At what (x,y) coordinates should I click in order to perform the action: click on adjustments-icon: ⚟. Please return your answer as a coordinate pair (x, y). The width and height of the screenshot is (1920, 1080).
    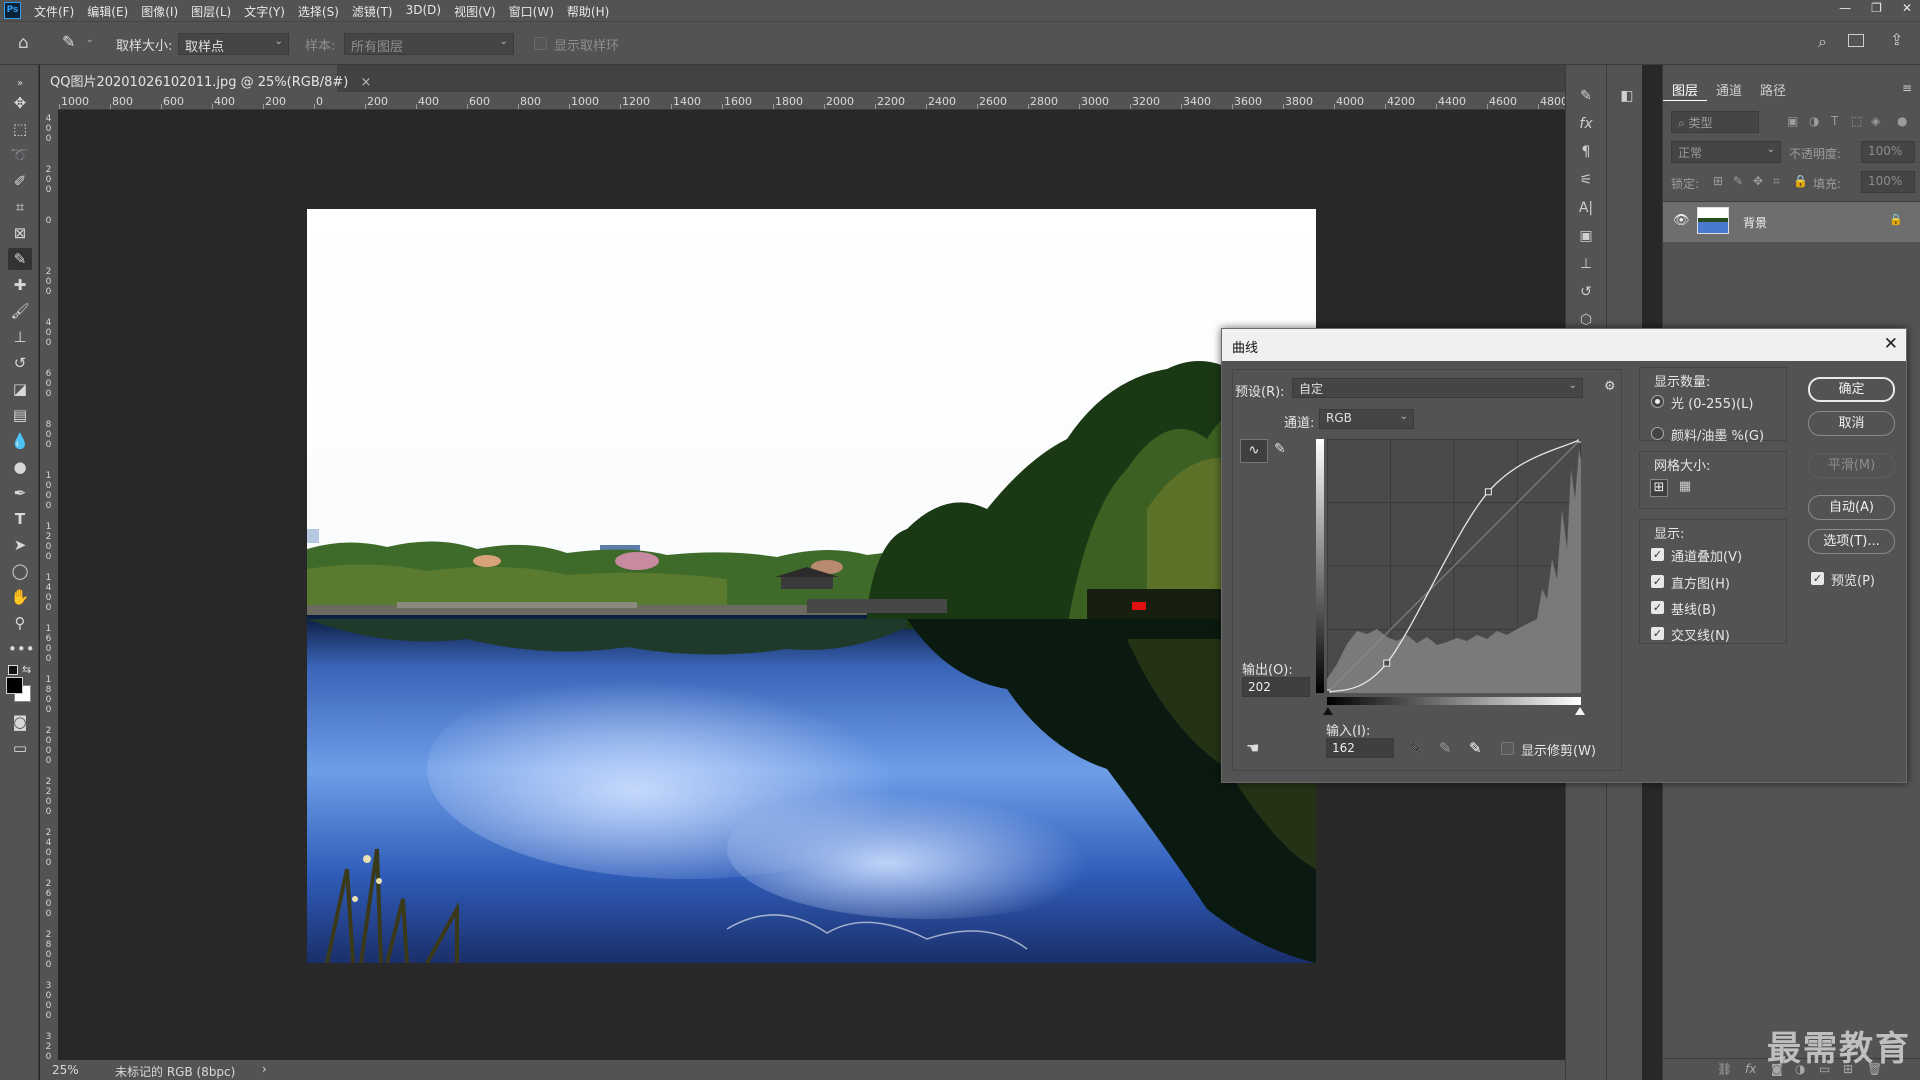
    Looking at the image, I should click on (1586, 180).